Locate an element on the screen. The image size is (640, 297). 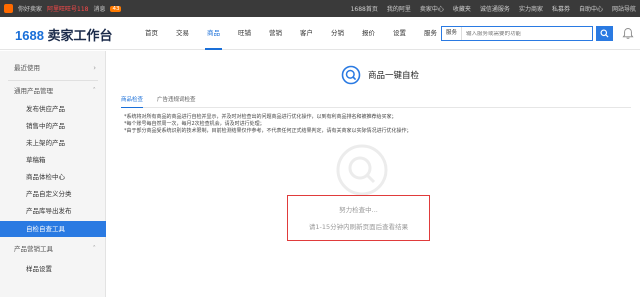
feature-header: 商品一键自检 is located at coordinates (380, 75).